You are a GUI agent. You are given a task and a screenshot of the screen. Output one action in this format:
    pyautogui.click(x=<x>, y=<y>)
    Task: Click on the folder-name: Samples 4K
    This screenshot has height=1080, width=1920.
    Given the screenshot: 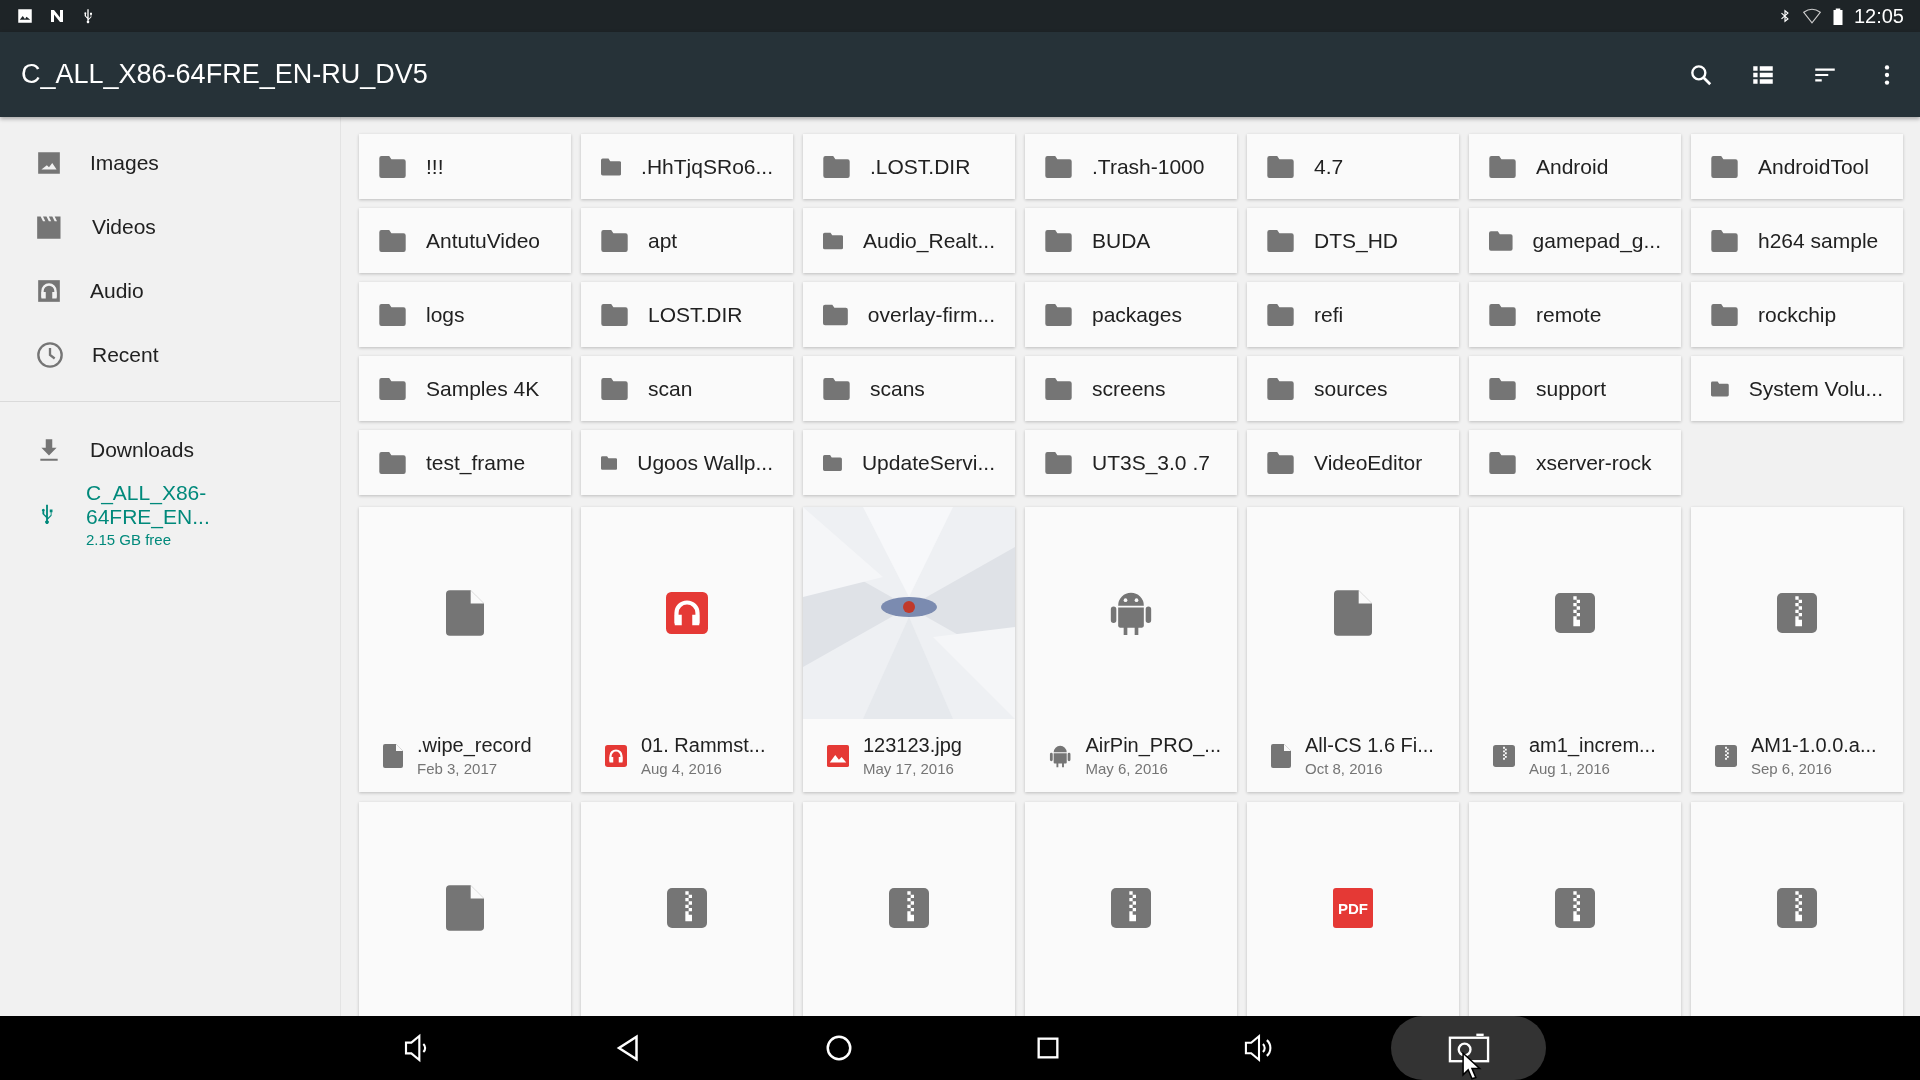 What is the action you would take?
    pyautogui.click(x=483, y=388)
    